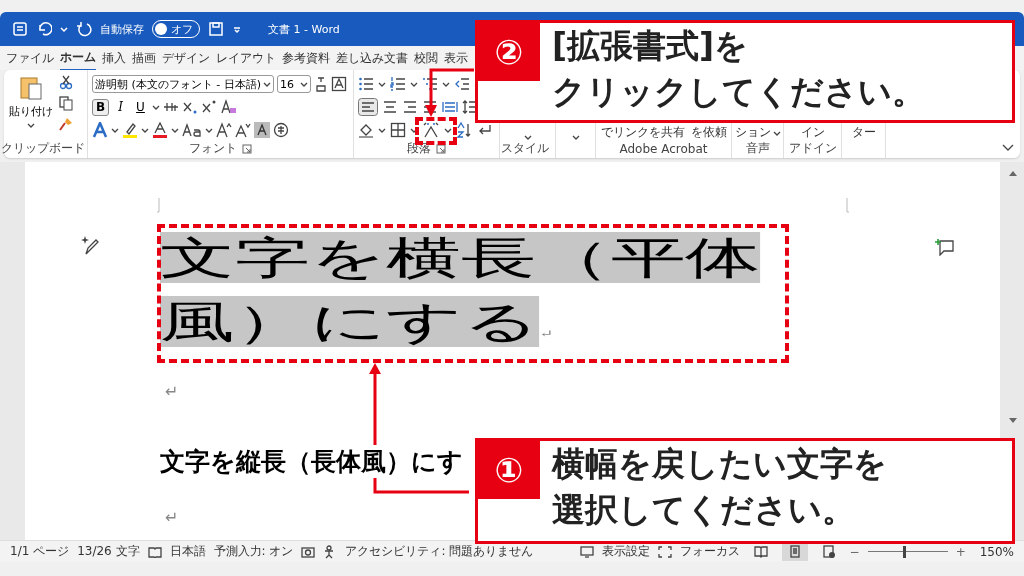 The image size is (1024, 576). I want to click on underline-button: U, so click(140, 107).